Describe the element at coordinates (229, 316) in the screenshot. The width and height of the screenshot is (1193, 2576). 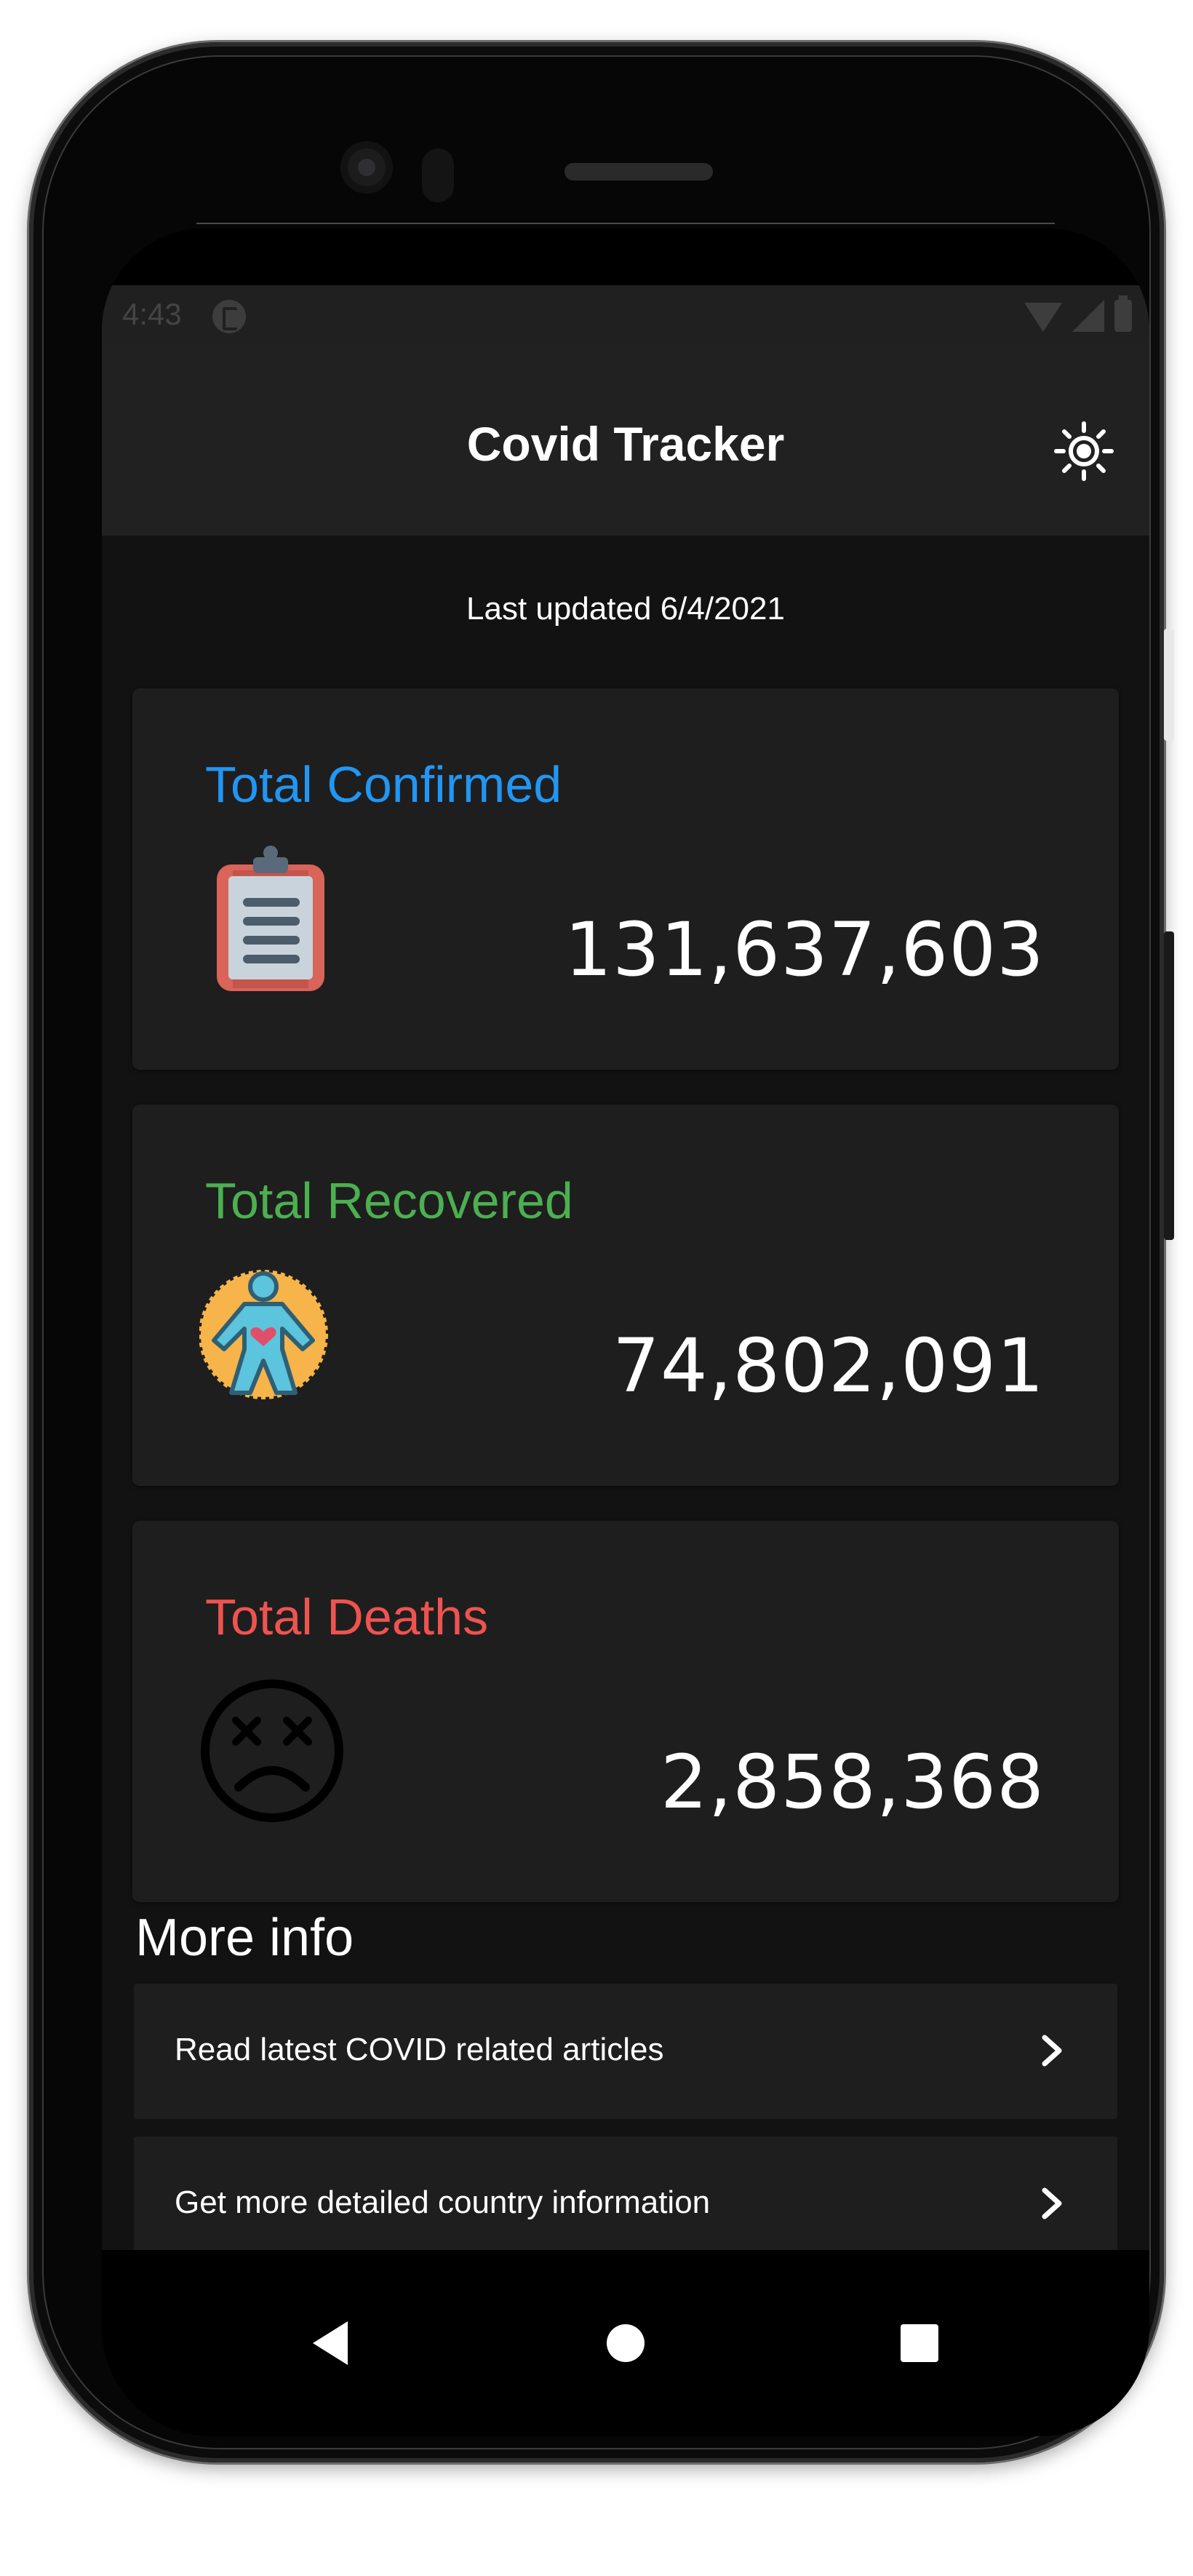
I see `notification-app-icon` at that location.